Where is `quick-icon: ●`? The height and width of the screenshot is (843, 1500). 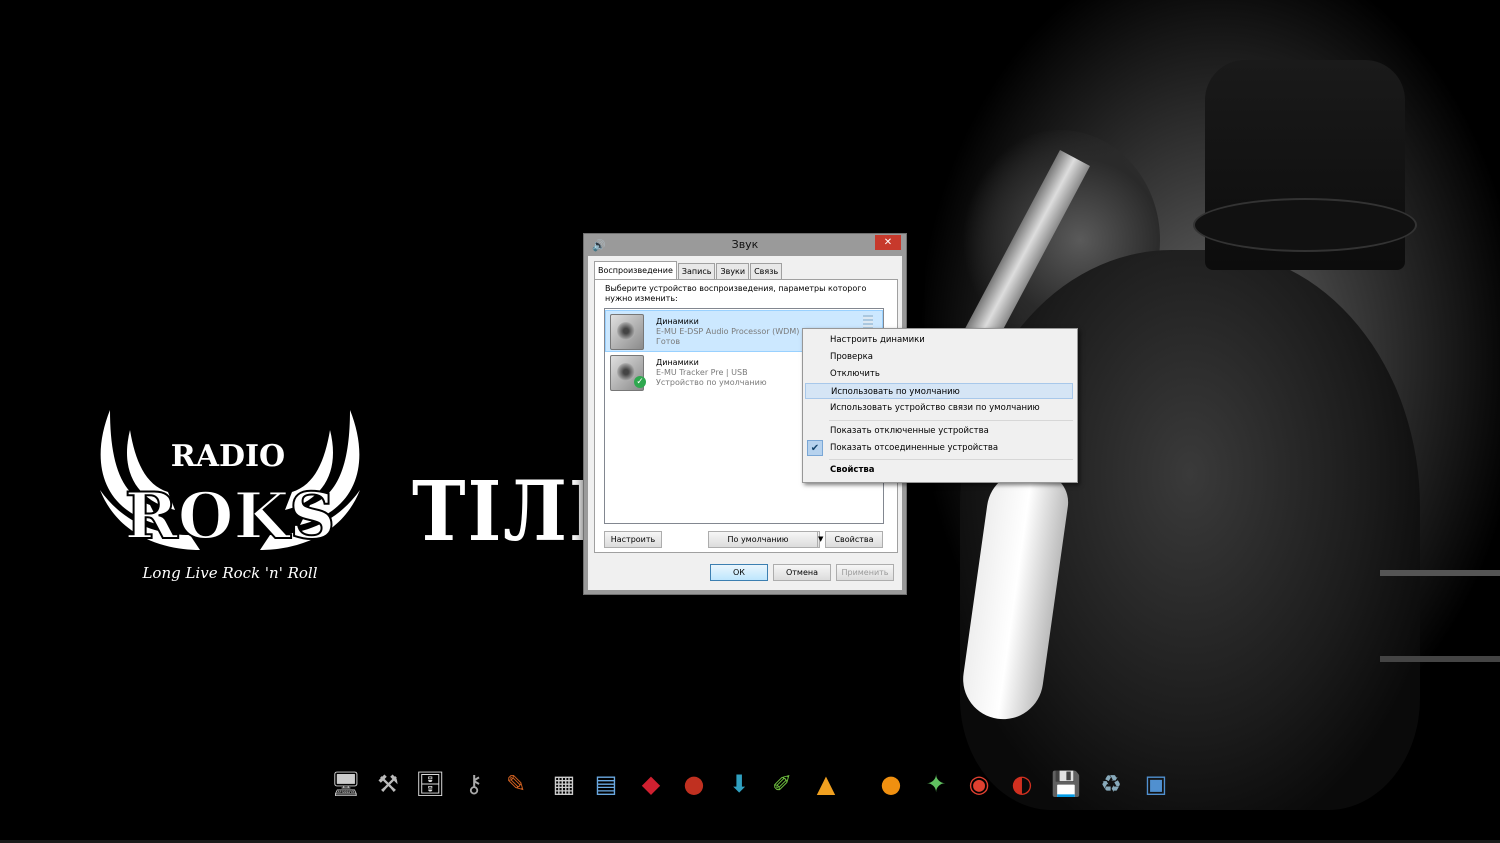
quick-icon: ● is located at coordinates (891, 784).